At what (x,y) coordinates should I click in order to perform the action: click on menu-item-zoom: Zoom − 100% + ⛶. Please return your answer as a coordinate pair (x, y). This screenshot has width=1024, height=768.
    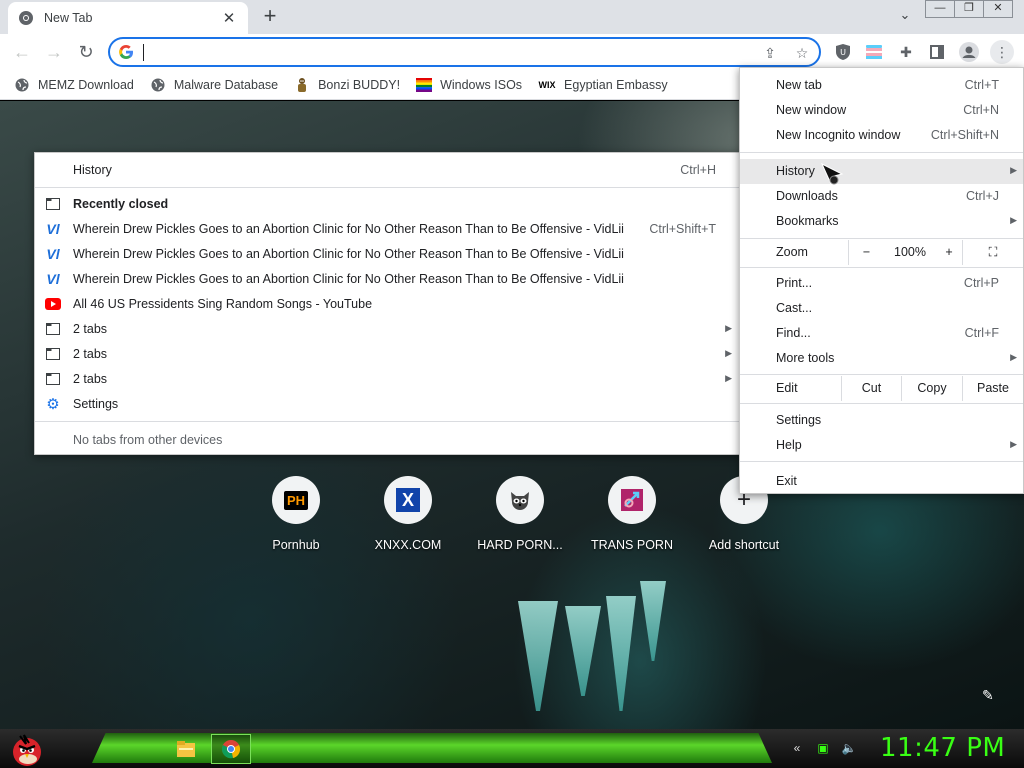
    Looking at the image, I should click on (881, 252).